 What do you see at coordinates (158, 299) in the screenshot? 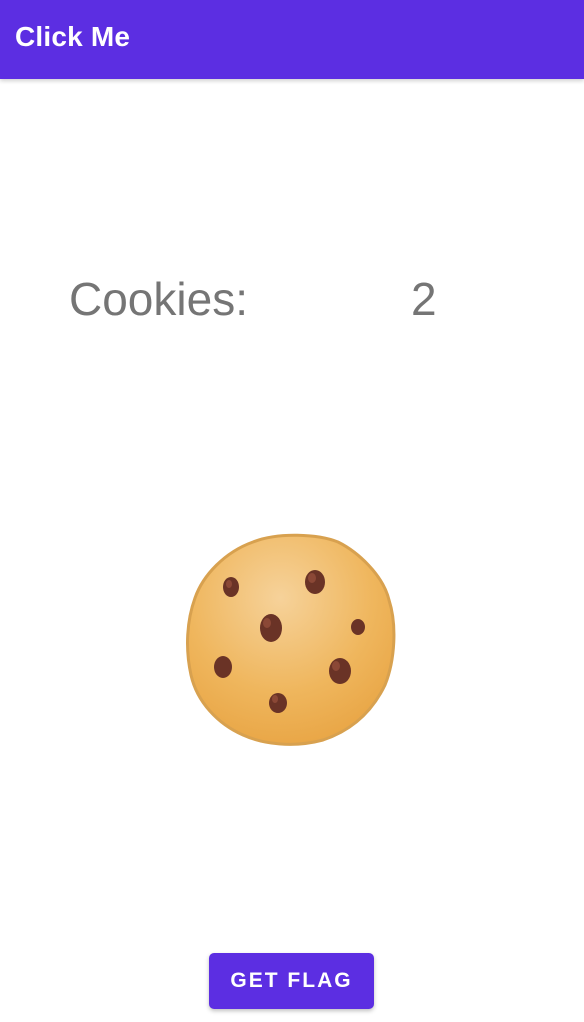
I see `cookies-label: Cookies:` at bounding box center [158, 299].